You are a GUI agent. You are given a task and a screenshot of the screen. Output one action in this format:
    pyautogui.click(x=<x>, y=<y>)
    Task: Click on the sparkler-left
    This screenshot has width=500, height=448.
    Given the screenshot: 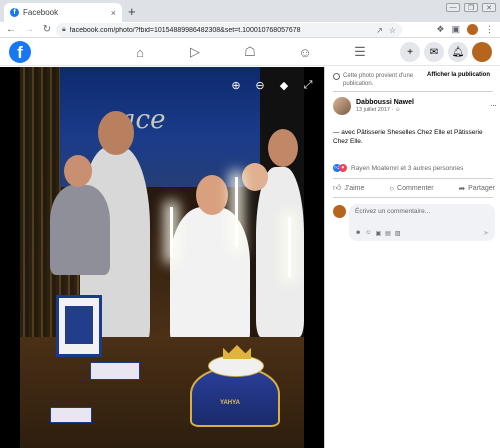 What is the action you would take?
    pyautogui.click(x=171, y=232)
    